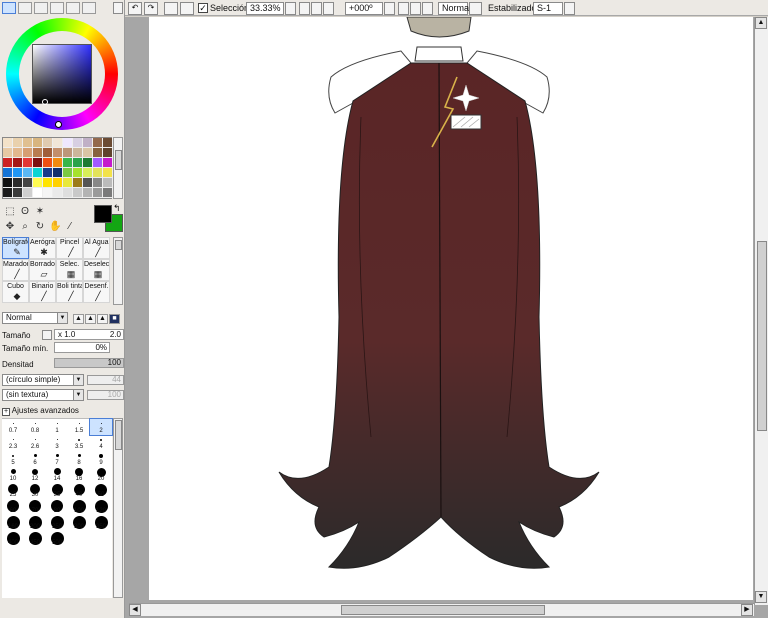  I want to click on undo-button: ↶, so click(135, 8).